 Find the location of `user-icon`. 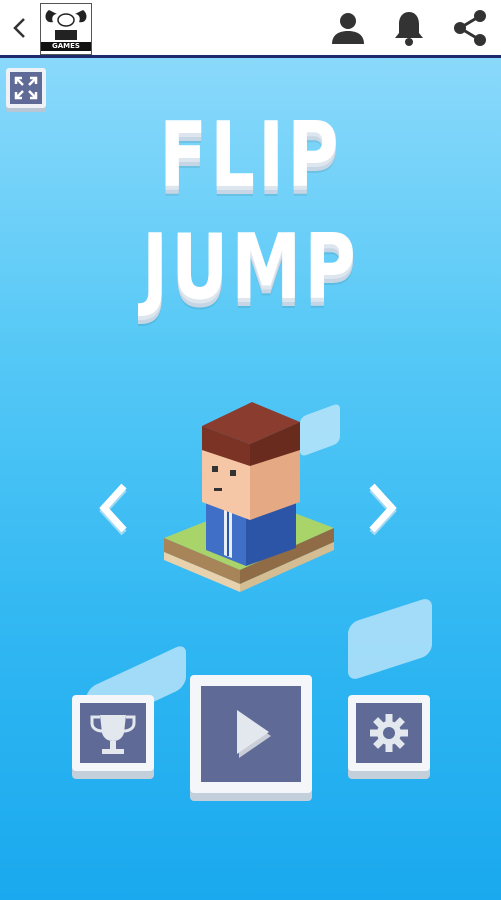

user-icon is located at coordinates (348, 28).